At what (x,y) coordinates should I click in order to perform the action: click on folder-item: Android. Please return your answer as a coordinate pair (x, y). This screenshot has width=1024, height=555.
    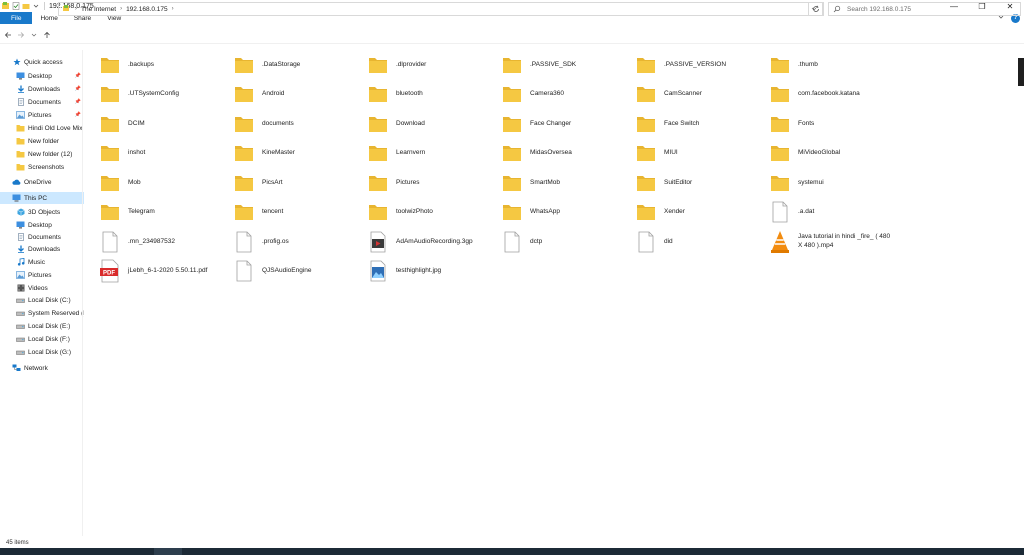
    Looking at the image, I should click on (299, 95).